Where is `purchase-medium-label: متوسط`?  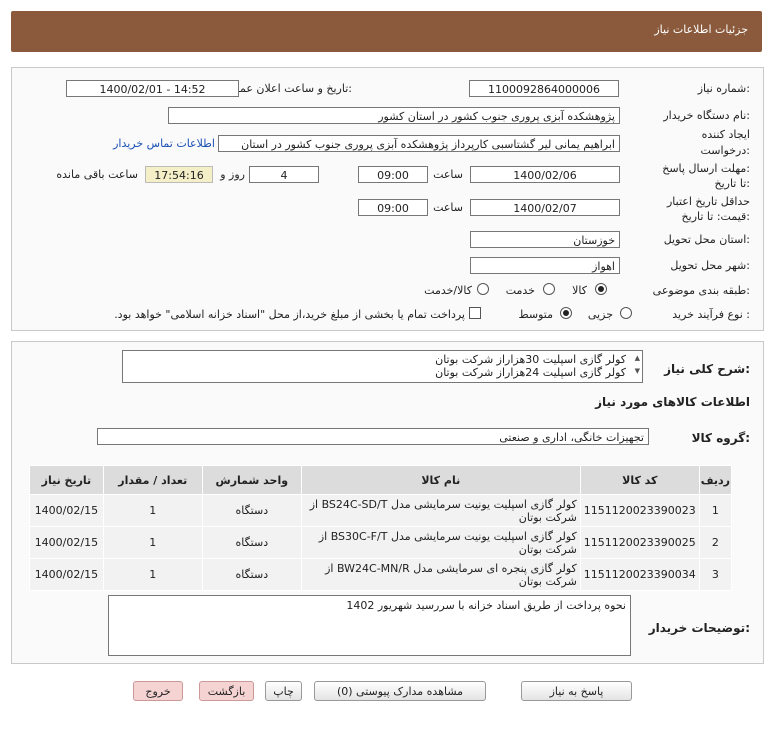
purchase-medium-label: متوسط is located at coordinates (535, 314).